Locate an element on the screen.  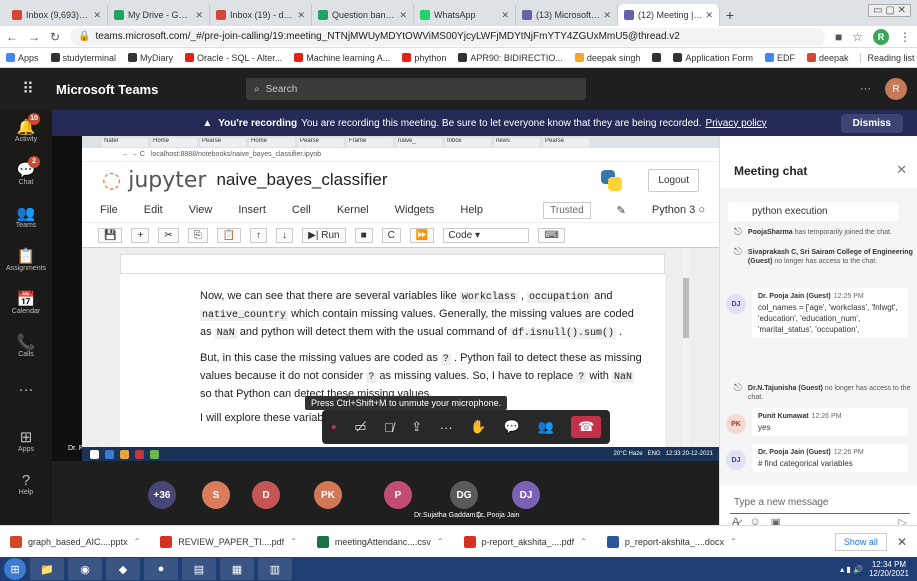
download-item: meetingAttendanc....csv ⌃ is located at coordinates (385, 541).